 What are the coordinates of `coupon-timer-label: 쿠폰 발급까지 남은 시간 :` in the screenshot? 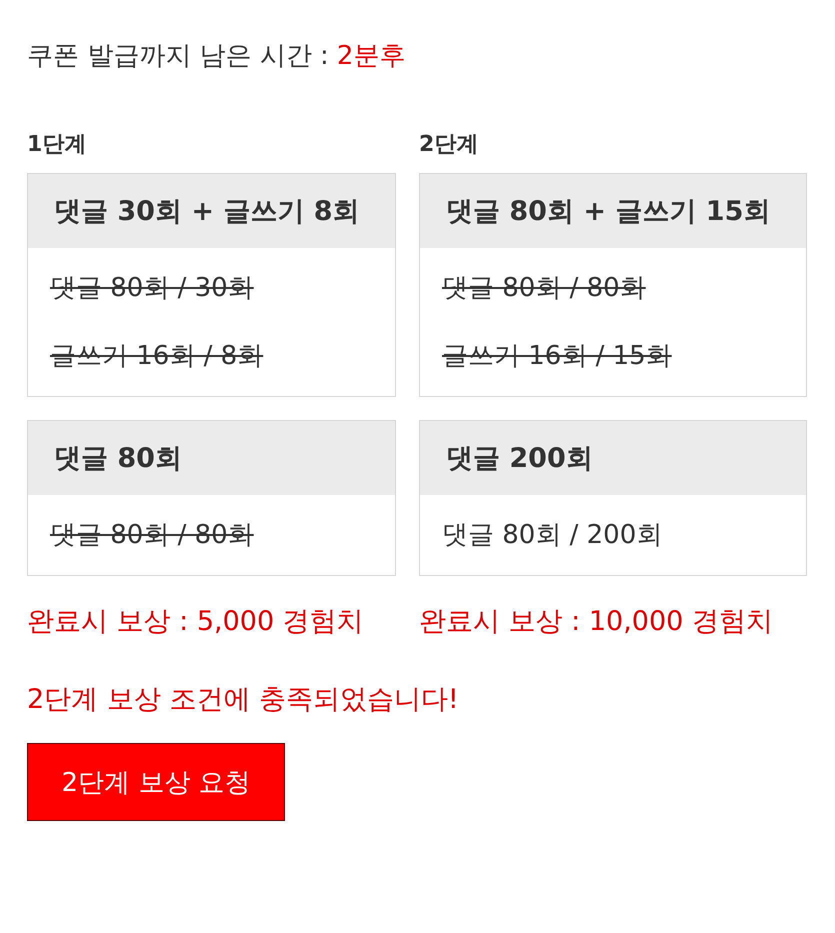 It's located at (178, 56).